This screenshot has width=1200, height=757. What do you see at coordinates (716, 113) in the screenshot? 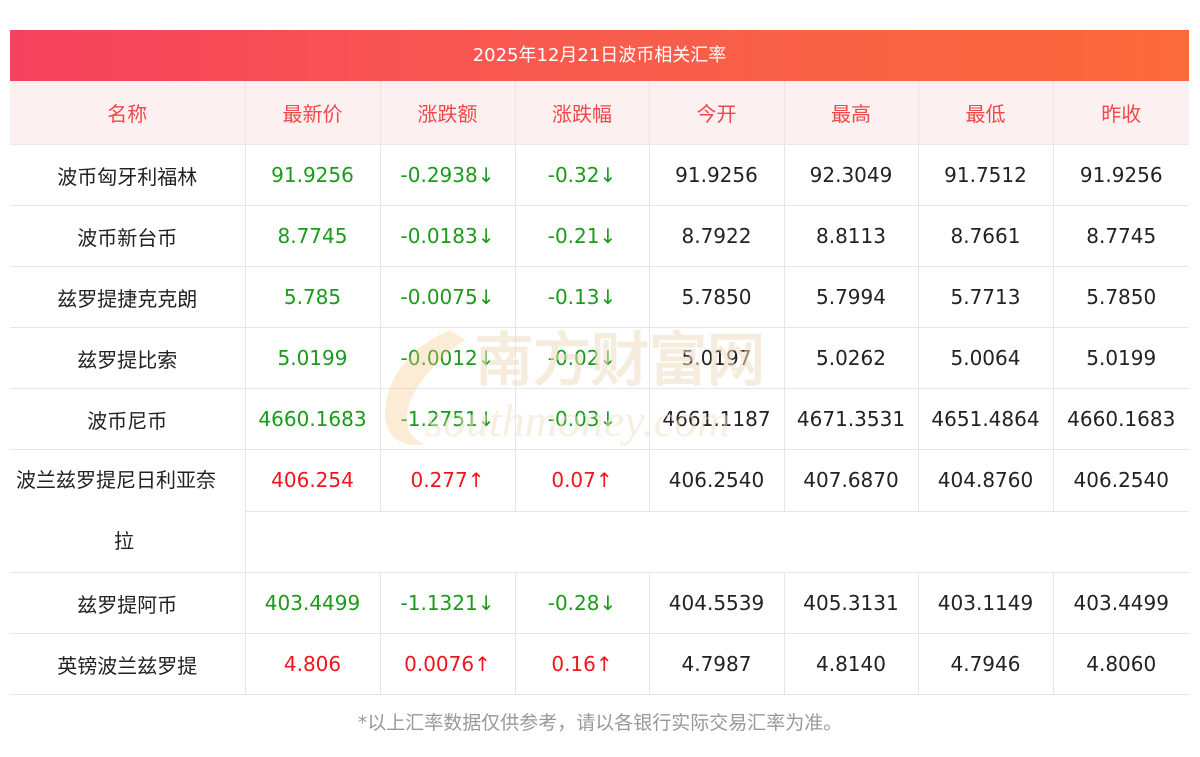
I see `header-open: 今开` at bounding box center [716, 113].